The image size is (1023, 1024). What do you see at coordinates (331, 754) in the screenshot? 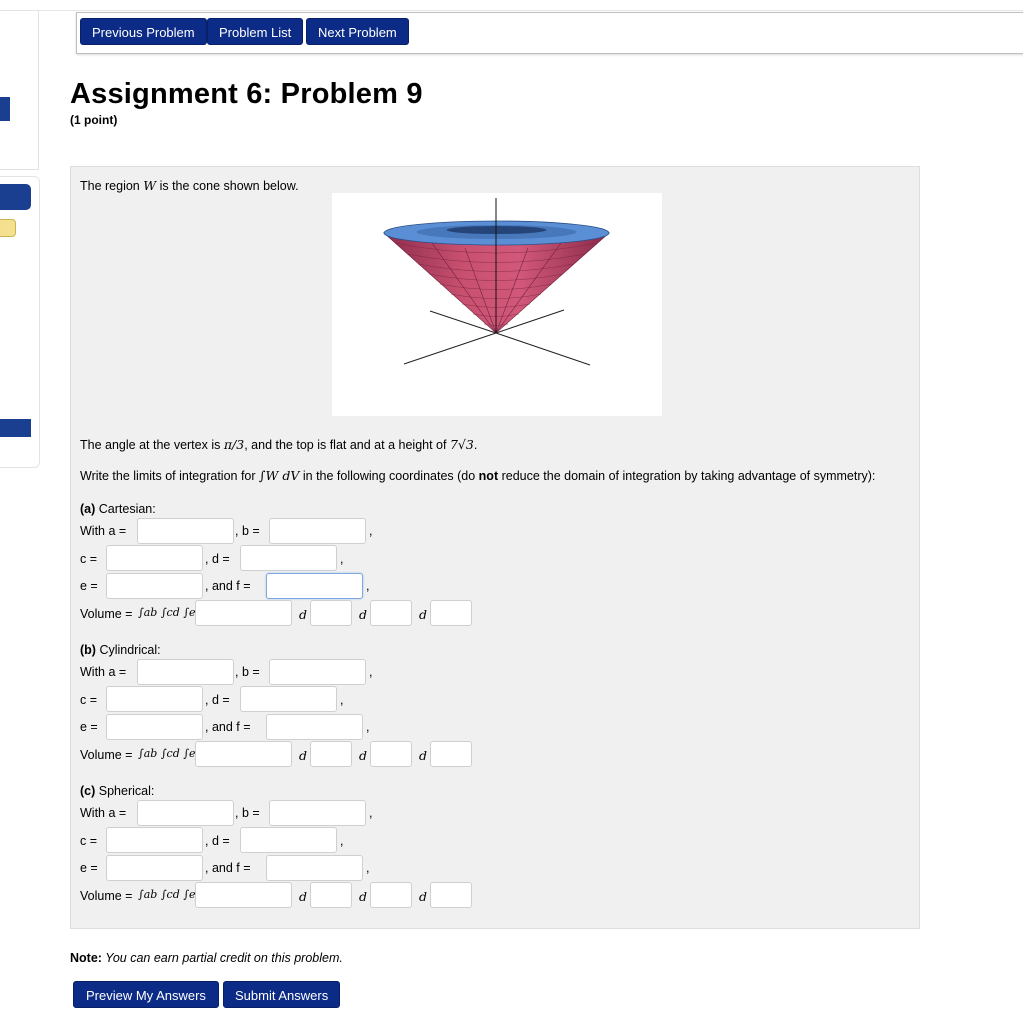
I see `cylindrical-diff1-input` at bounding box center [331, 754].